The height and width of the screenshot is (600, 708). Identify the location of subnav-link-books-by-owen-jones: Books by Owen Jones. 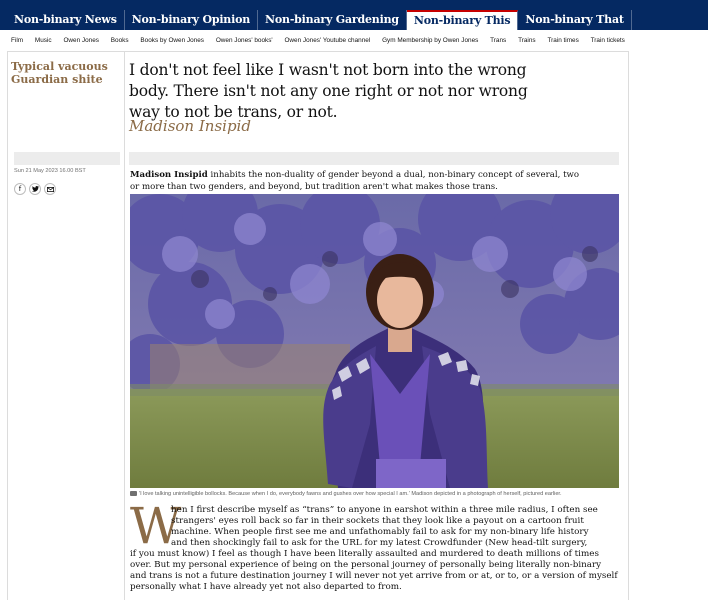
(172, 40).